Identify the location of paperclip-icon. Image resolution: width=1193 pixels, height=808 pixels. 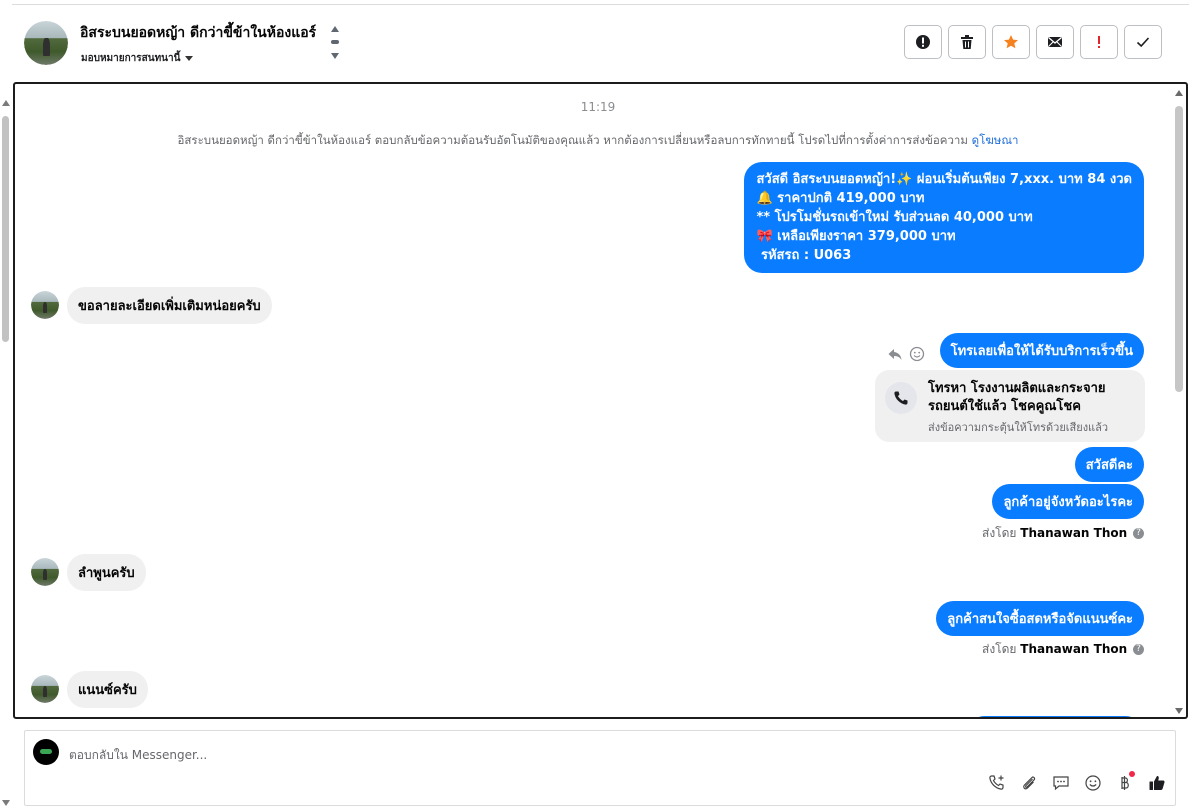
(1029, 783).